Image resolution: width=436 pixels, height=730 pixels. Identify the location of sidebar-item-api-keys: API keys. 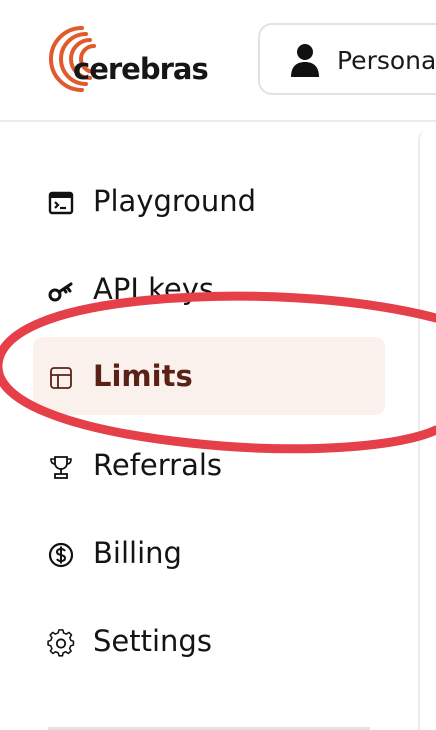
(209, 289).